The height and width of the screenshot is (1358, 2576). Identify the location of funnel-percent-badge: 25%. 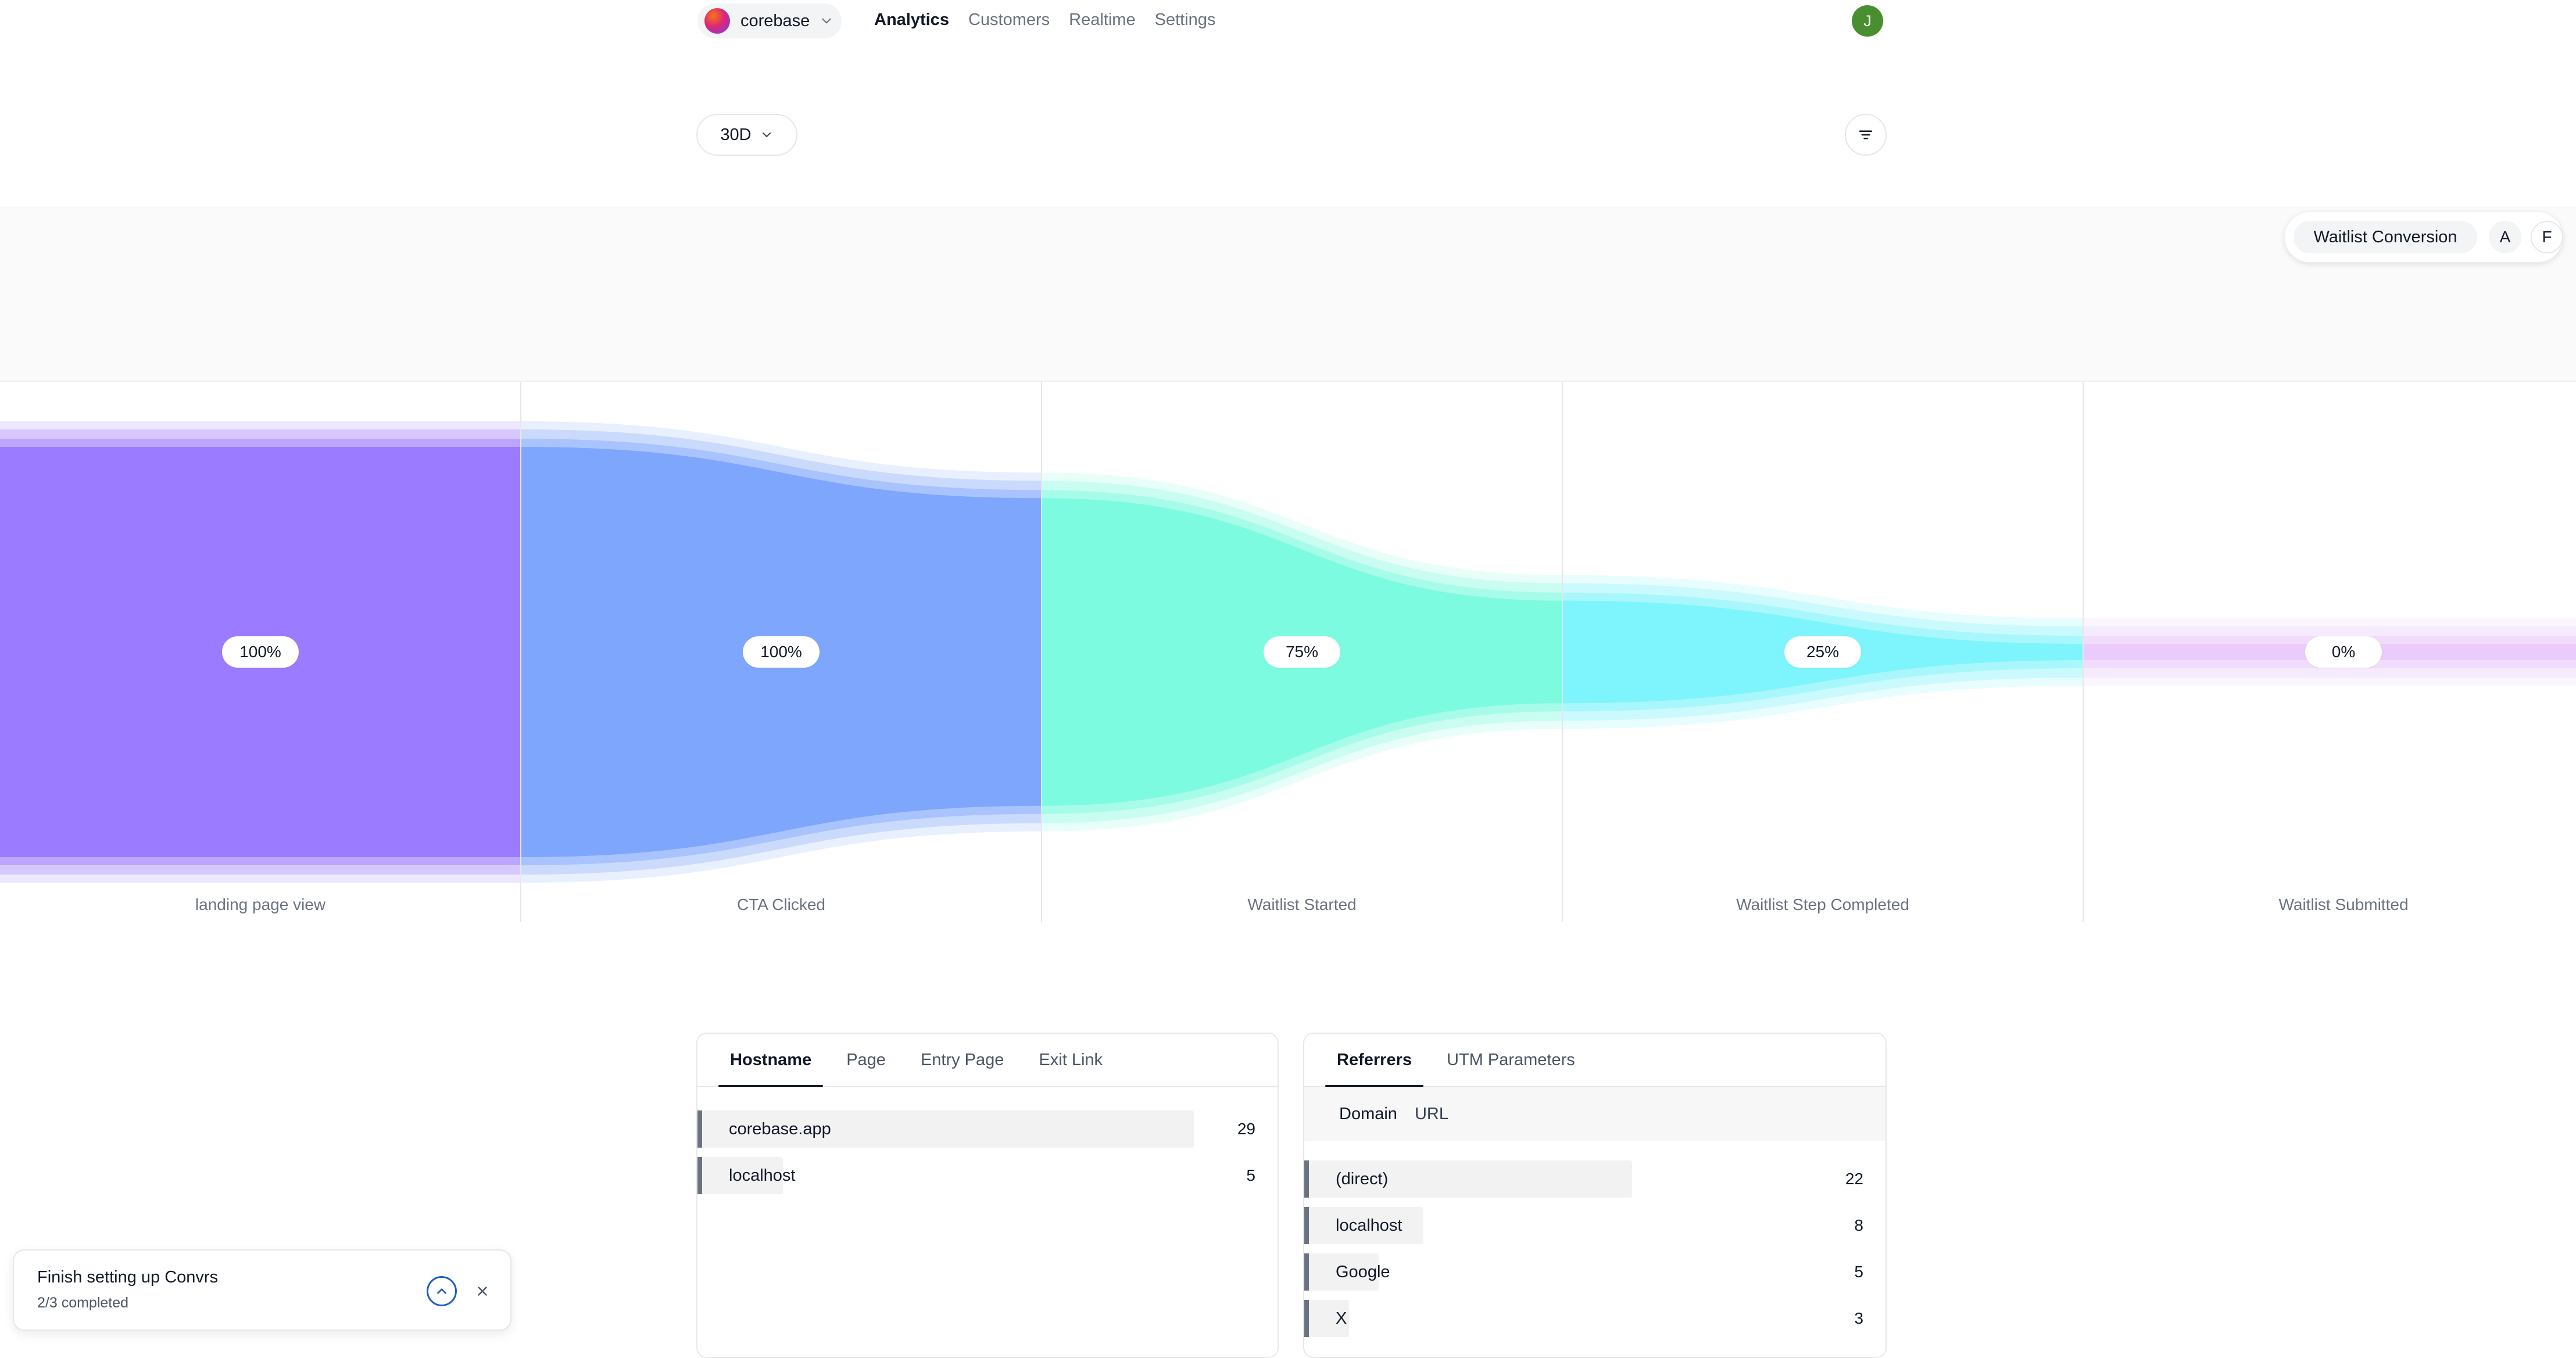
(1823, 652).